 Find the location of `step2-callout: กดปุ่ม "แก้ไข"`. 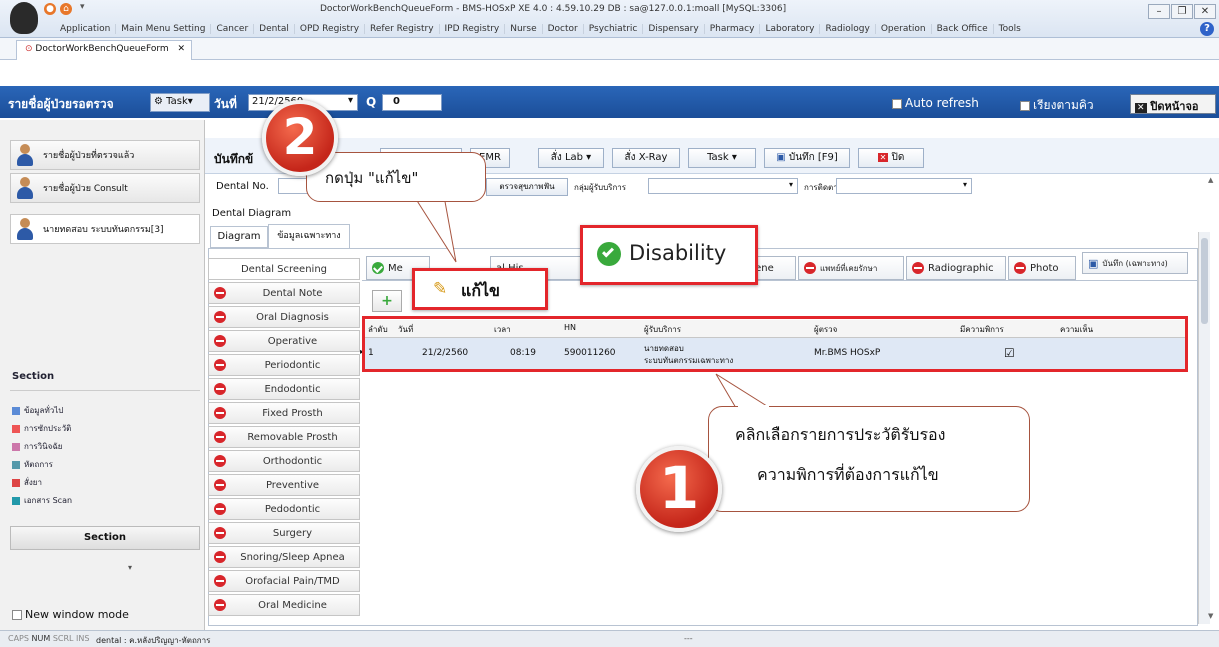

step2-callout: กดปุ่ม "แก้ไข" is located at coordinates (396, 177).